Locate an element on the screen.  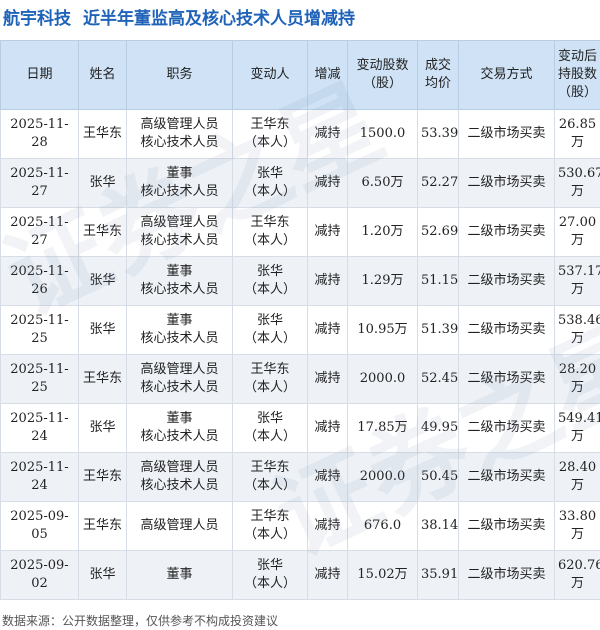
cell-after-shares: 26.85万 is located at coordinates (577, 134).